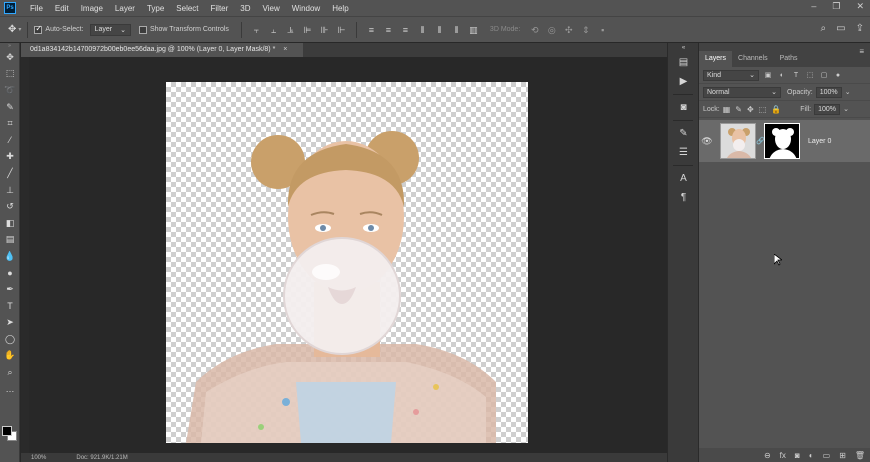 This screenshot has width=870, height=462. What do you see at coordinates (797, 455) in the screenshot?
I see `add-mask-icon: ◙` at bounding box center [797, 455].